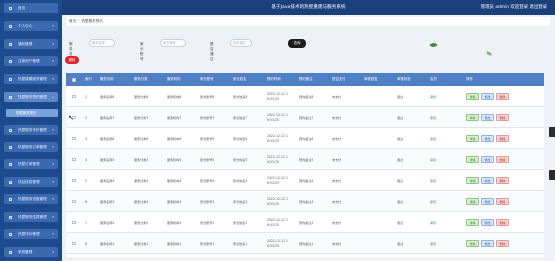 The image size is (555, 261). Describe the element at coordinates (141, 79) in the screenshot. I see `col-category: 服务分类` at that location.